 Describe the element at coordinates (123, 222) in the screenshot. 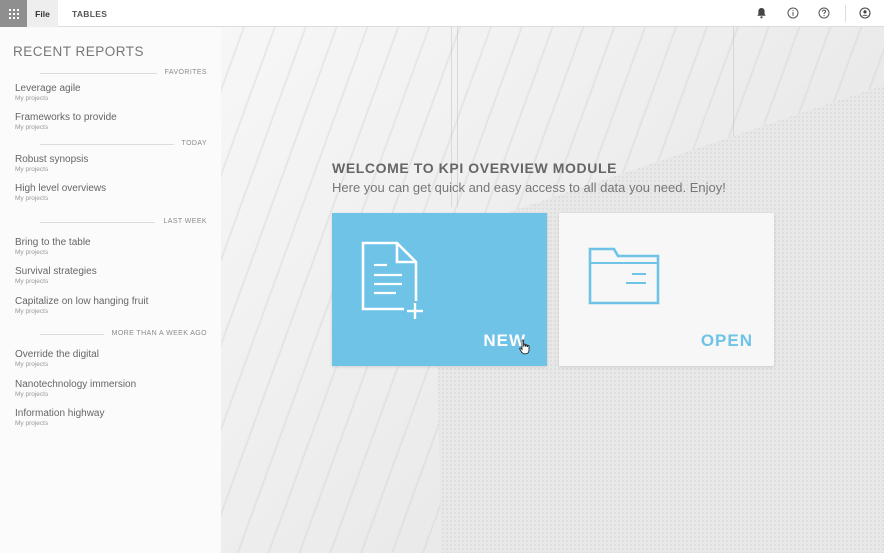

I see `section-header-last-week: LAST WEEK` at that location.